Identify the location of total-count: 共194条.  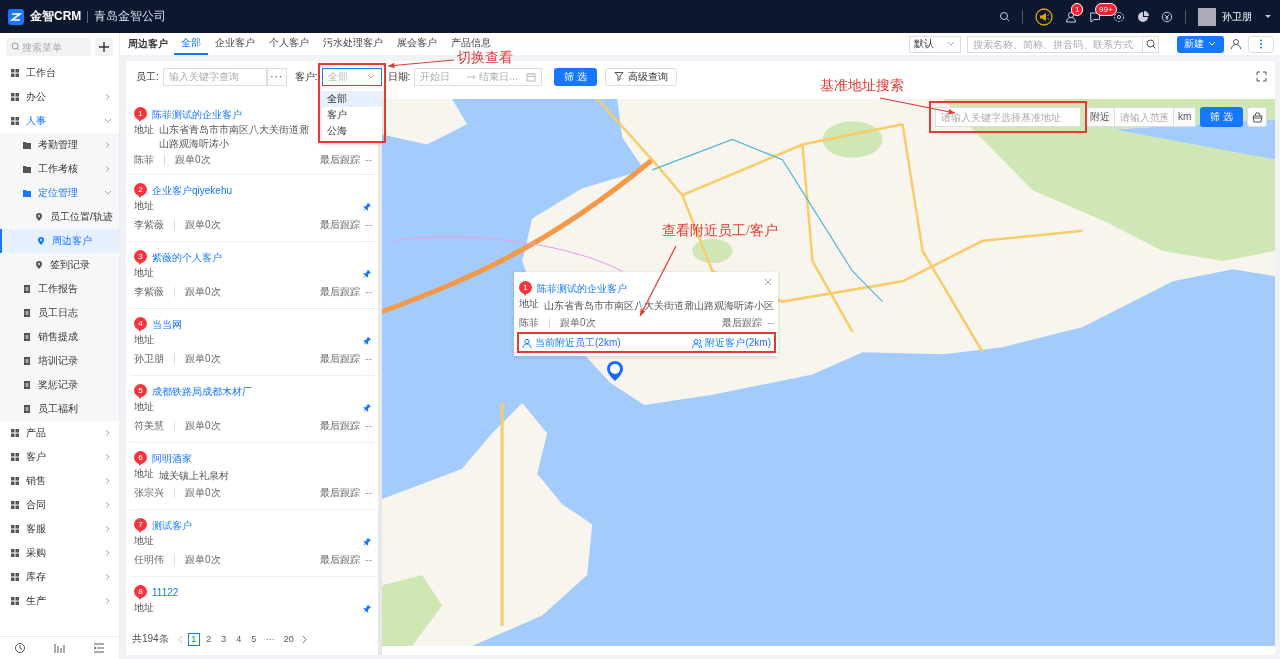
(150, 639).